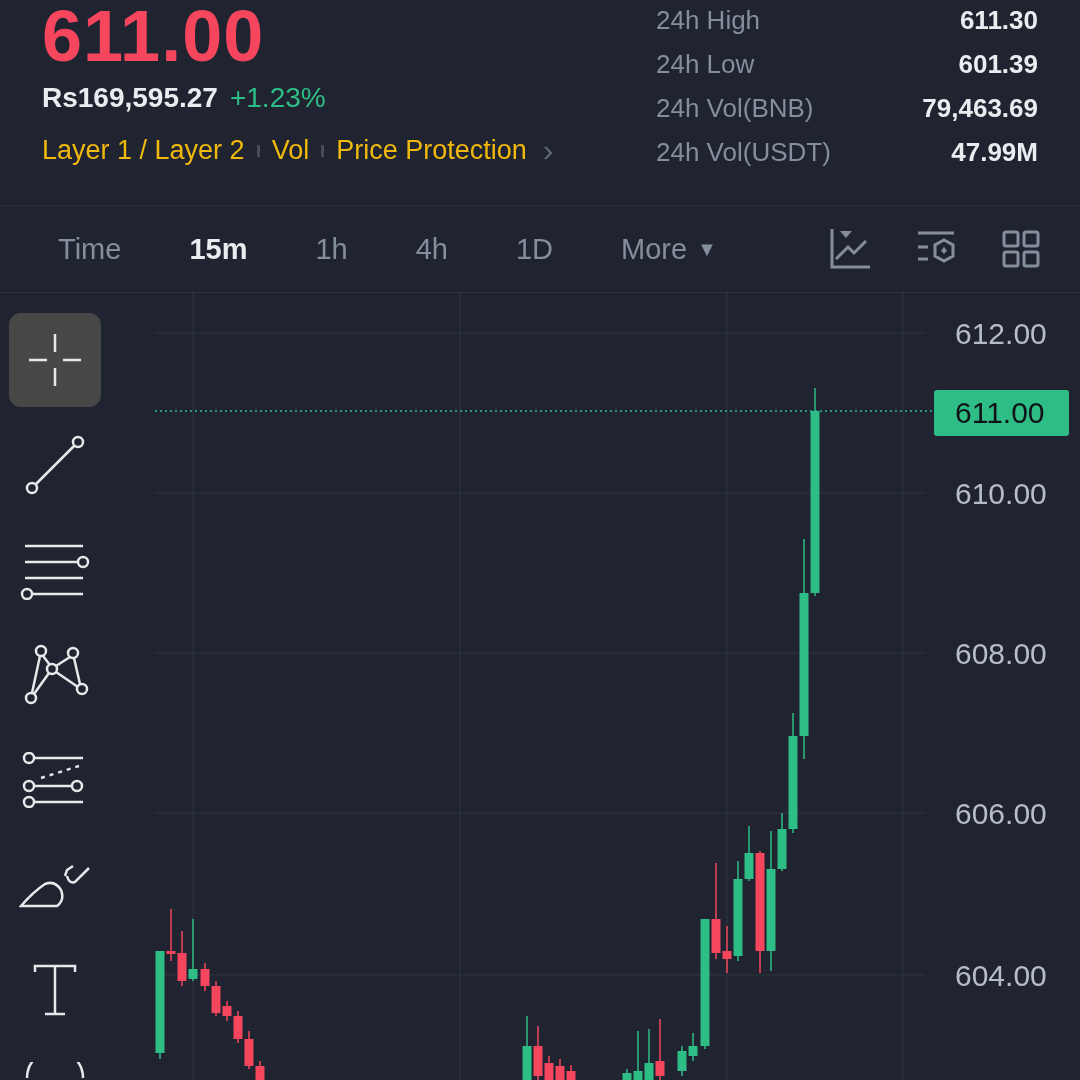 The height and width of the screenshot is (1080, 1080). What do you see at coordinates (218, 249) in the screenshot?
I see `interval-tab: 15m` at bounding box center [218, 249].